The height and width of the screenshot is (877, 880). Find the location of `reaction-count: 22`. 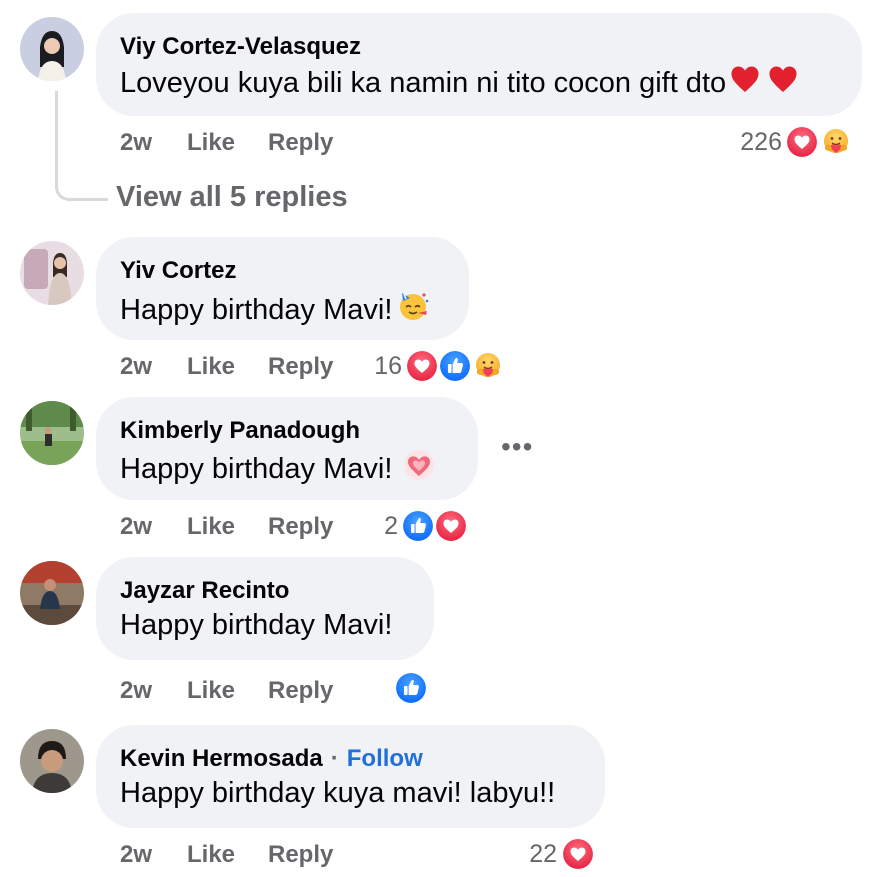

reaction-count: 22 is located at coordinates (531, 854).